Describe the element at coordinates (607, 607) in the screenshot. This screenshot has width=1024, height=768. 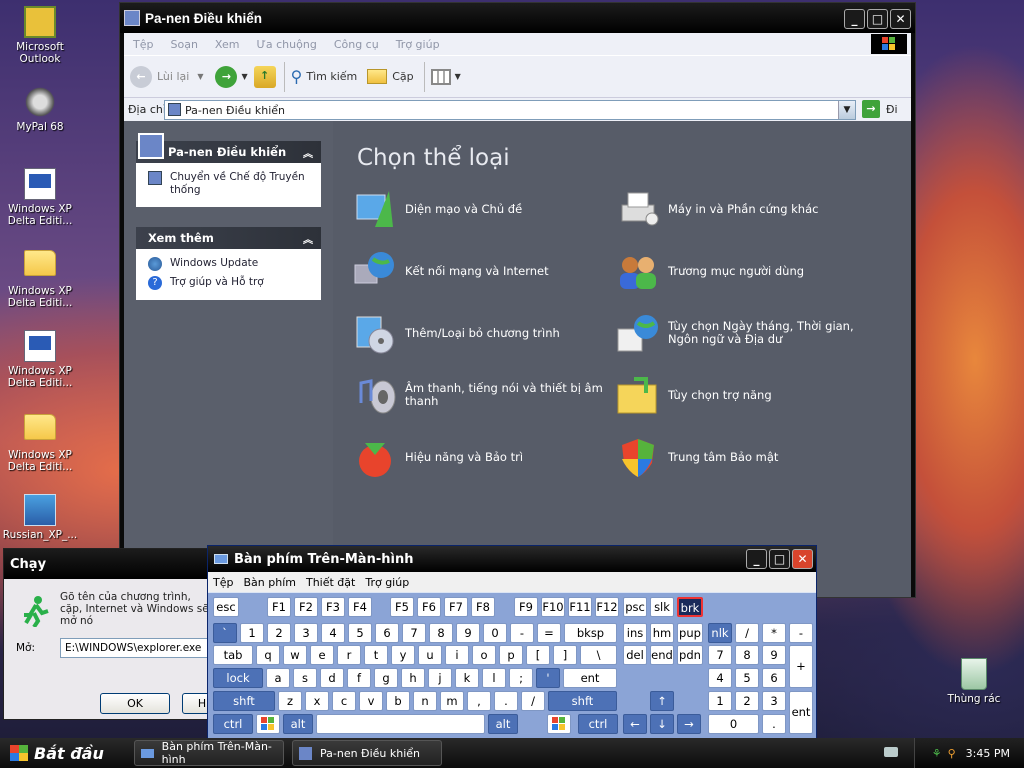
I see `key-row0-12: F12` at that location.